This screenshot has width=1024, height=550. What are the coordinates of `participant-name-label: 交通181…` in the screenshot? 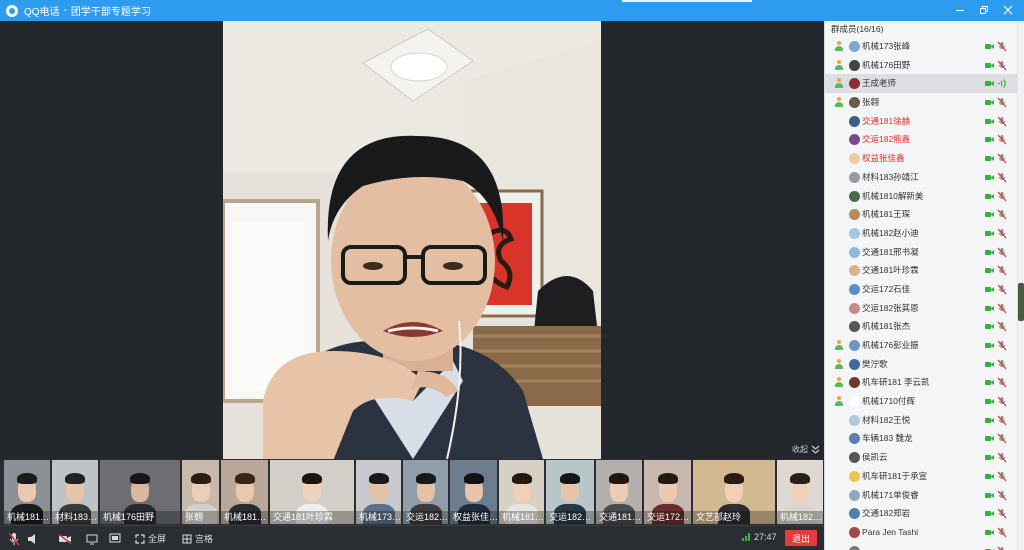 It's located at (619, 517).